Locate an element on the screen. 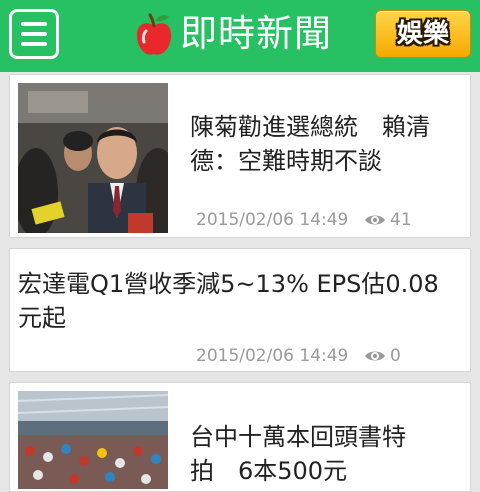  view-count: 41 is located at coordinates (401, 220).